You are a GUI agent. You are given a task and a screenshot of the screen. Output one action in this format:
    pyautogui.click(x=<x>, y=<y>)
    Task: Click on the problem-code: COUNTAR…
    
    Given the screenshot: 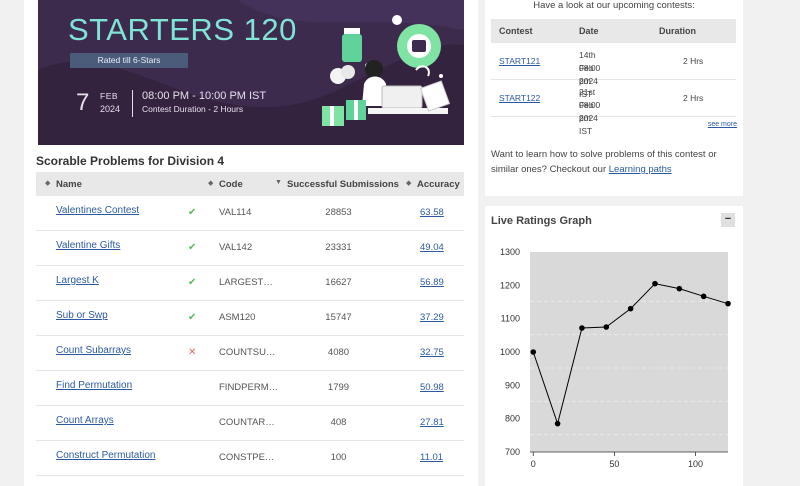 What is the action you would take?
    pyautogui.click(x=247, y=422)
    